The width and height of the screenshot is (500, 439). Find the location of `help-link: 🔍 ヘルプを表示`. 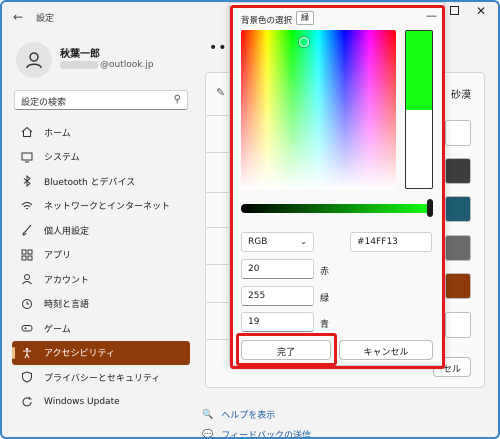

help-link: 🔍 ヘルプを表示 is located at coordinates (239, 415).